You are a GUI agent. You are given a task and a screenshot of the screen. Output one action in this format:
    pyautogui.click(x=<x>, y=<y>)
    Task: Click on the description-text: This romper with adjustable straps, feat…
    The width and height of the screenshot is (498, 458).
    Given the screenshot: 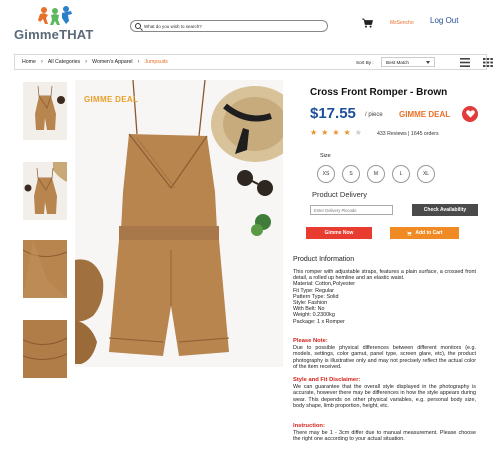 What is the action you would take?
    pyautogui.click(x=384, y=275)
    